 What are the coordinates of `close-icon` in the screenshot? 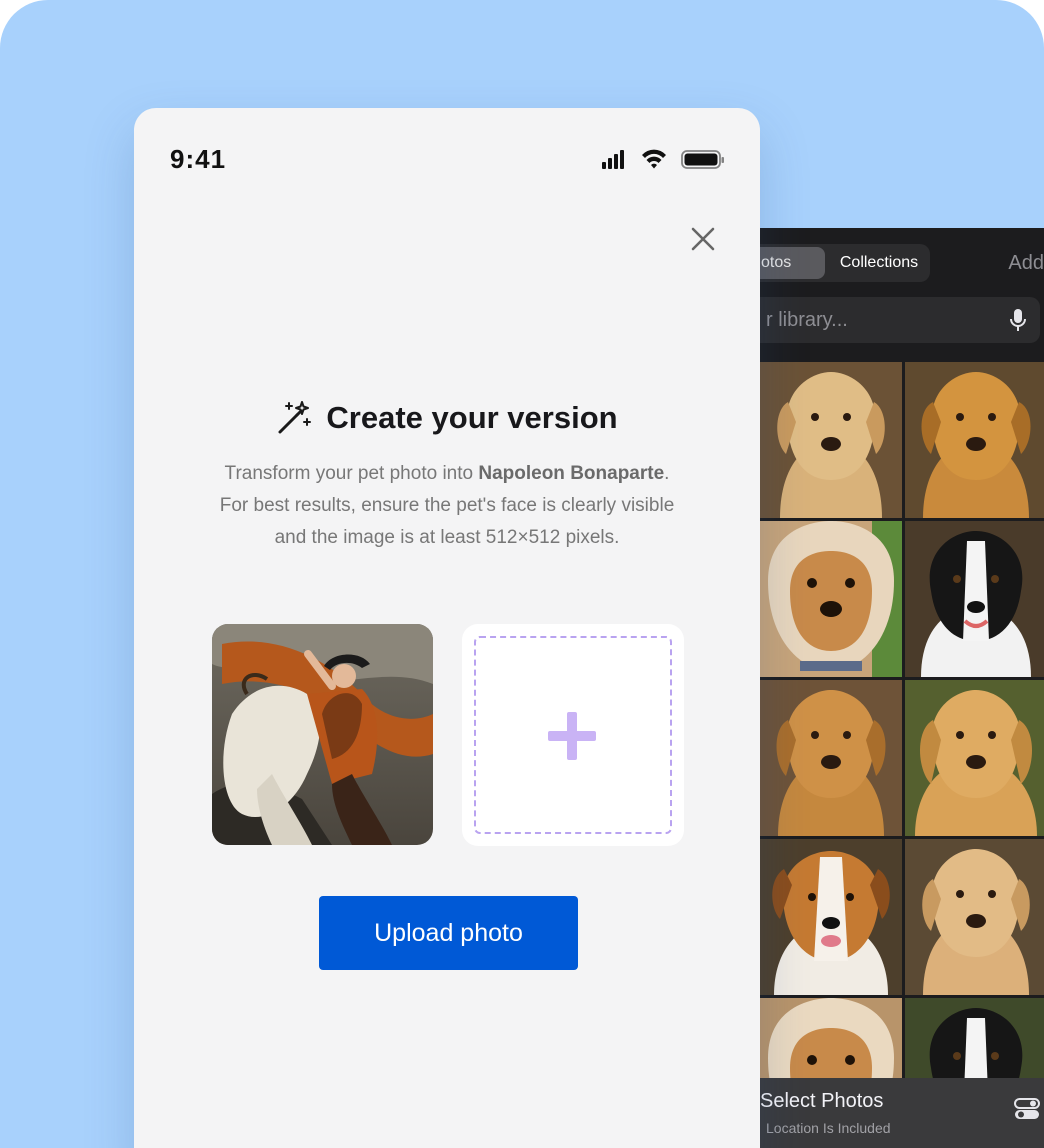 It's located at (703, 239).